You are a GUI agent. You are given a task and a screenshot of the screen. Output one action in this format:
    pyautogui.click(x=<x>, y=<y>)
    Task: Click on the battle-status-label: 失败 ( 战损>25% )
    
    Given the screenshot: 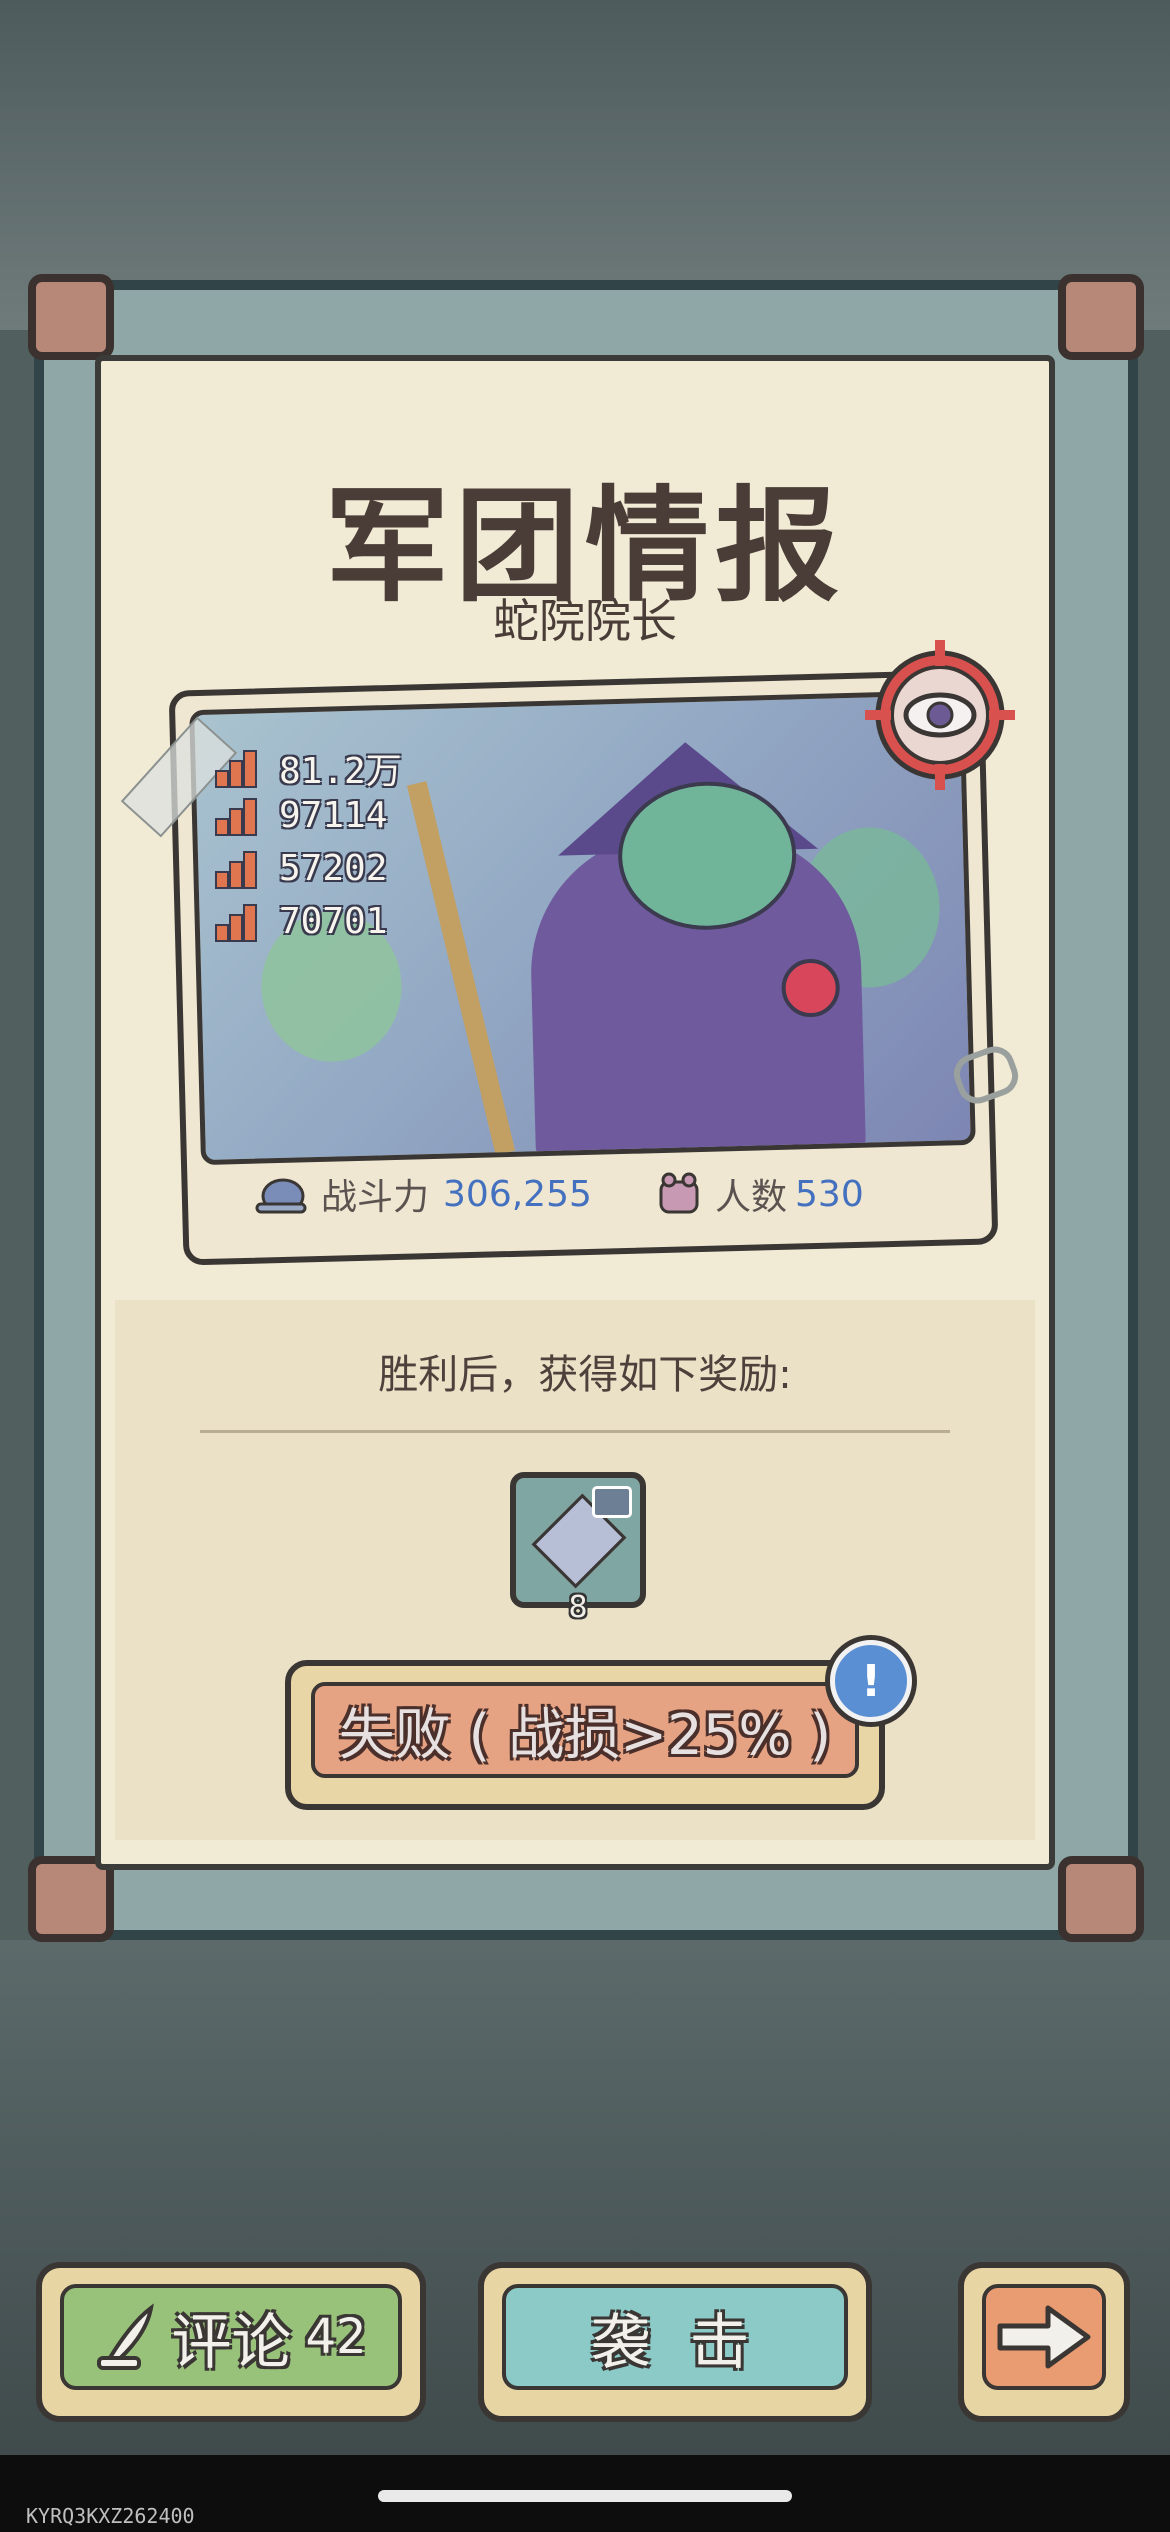 What is the action you would take?
    pyautogui.click(x=585, y=1730)
    